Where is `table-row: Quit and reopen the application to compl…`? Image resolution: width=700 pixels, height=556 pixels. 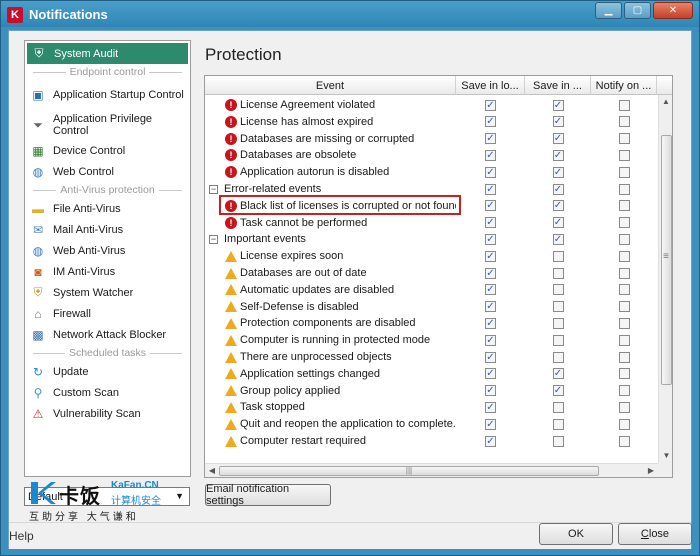
table-row: Quit and reopen the application to compl… is located at coordinates (431, 424).